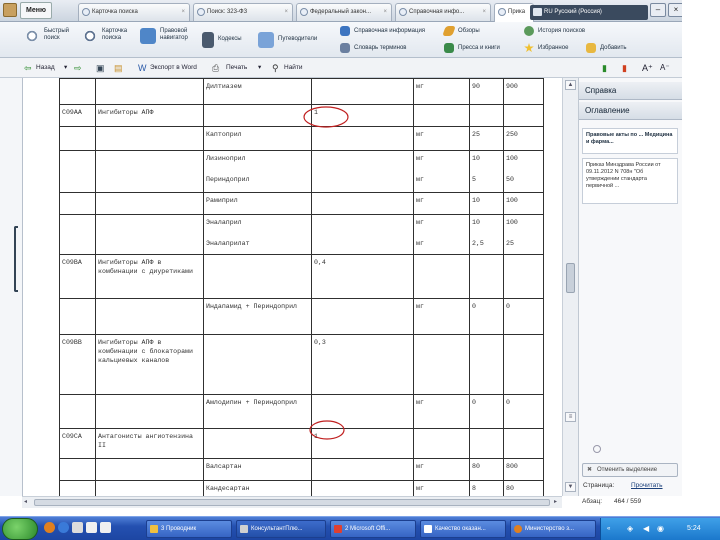  Describe the element at coordinates (608, 529) in the screenshot. I see `chevron-left-icon: «` at that location.